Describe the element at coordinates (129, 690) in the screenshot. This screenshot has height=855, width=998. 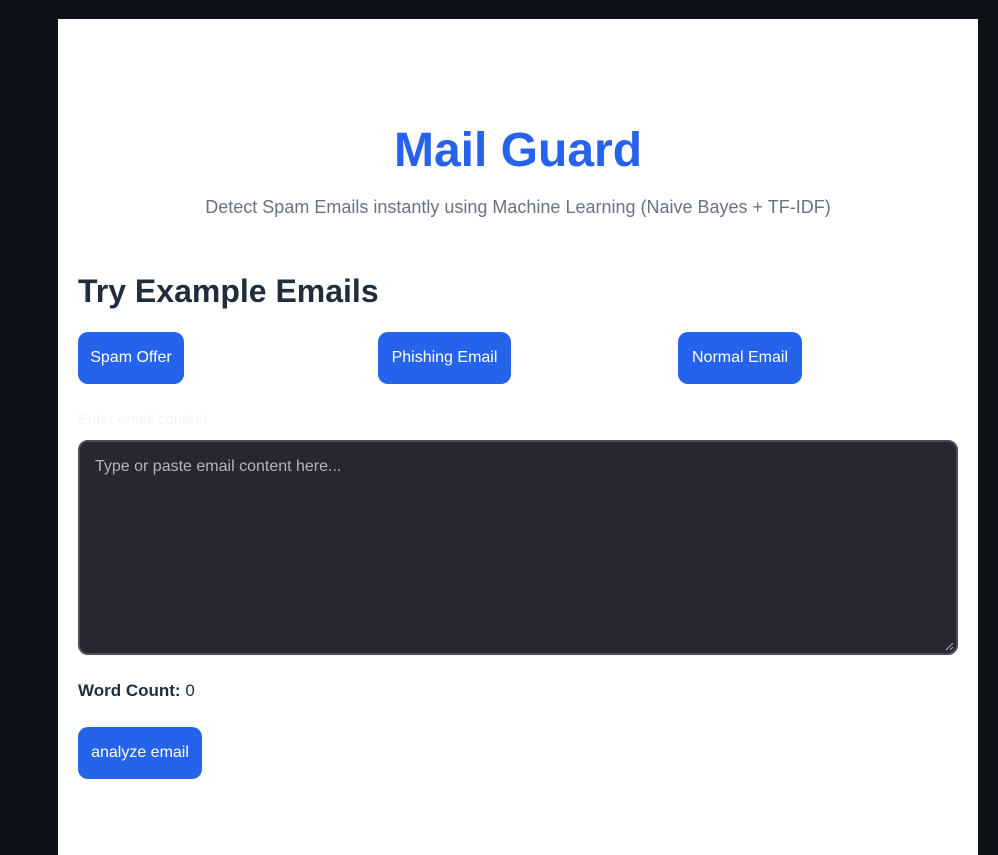
I see `word-count-label: Word Count:` at that location.